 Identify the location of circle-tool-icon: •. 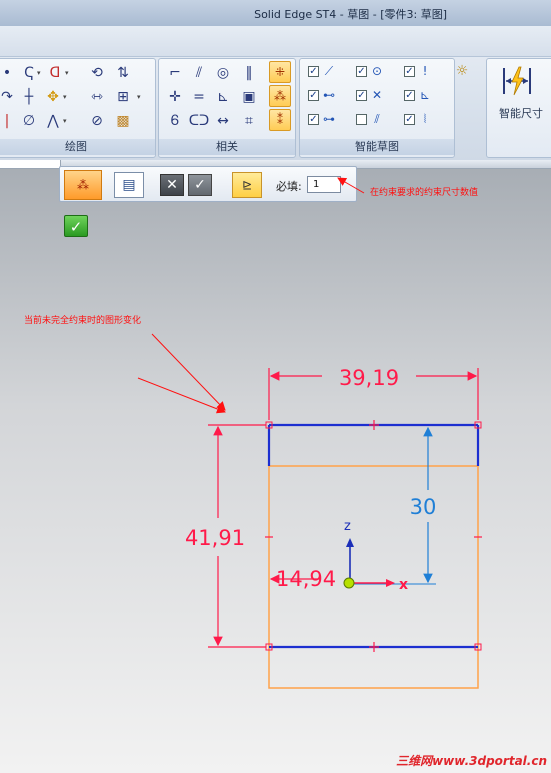
(8, 73).